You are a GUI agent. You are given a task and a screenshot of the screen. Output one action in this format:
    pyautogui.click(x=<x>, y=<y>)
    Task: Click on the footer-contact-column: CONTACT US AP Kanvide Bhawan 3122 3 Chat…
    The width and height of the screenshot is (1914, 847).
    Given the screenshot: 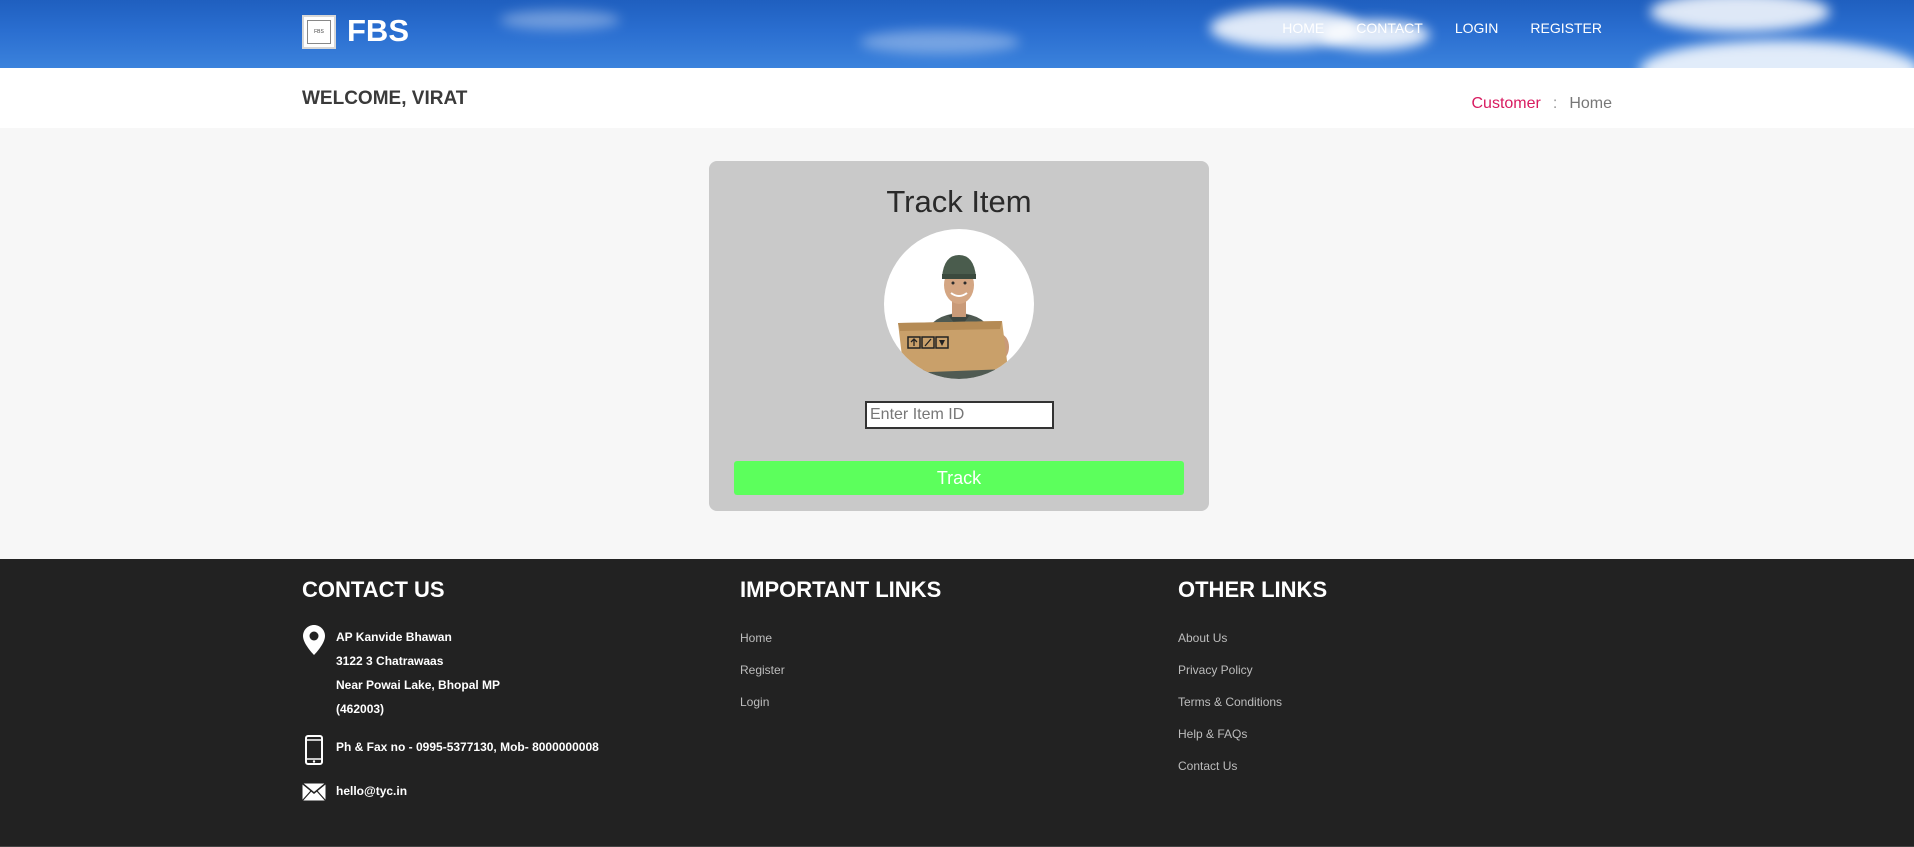 What is the action you would take?
    pyautogui.click(x=450, y=697)
    